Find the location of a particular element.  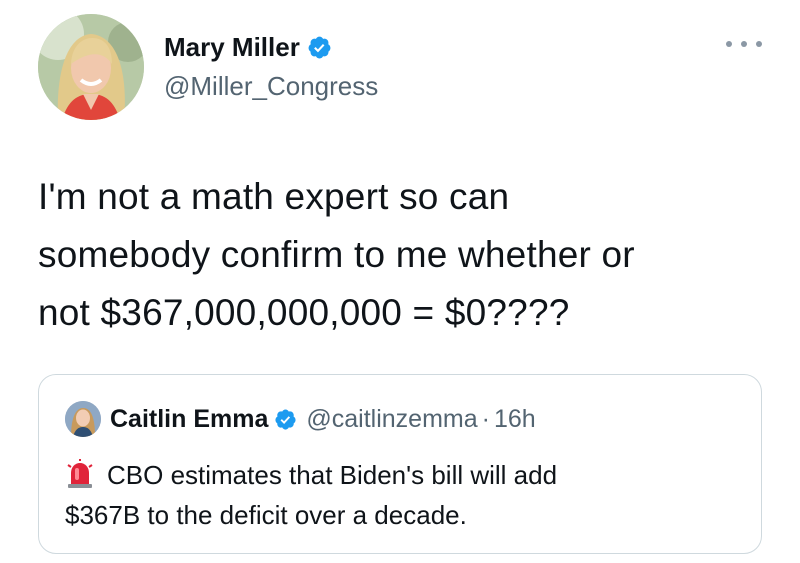

author-name-row: Mary Miller is located at coordinates (248, 47).